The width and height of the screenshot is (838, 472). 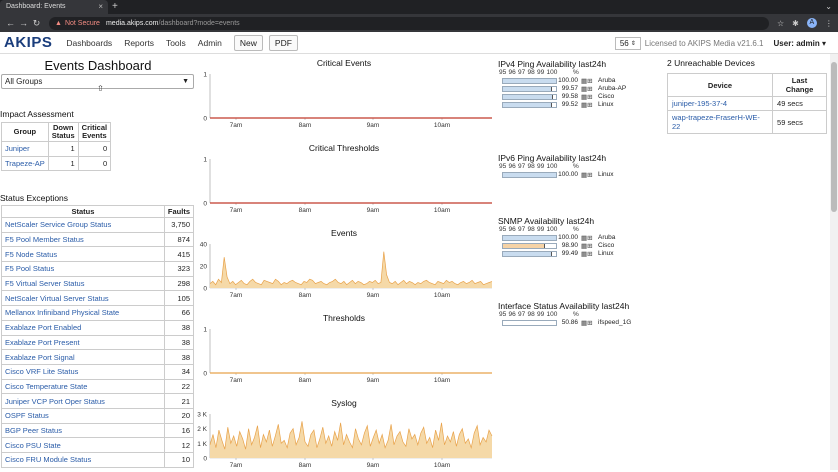 I want to click on status-link: Juniper VCP Port Oper Status, so click(x=83, y=401).